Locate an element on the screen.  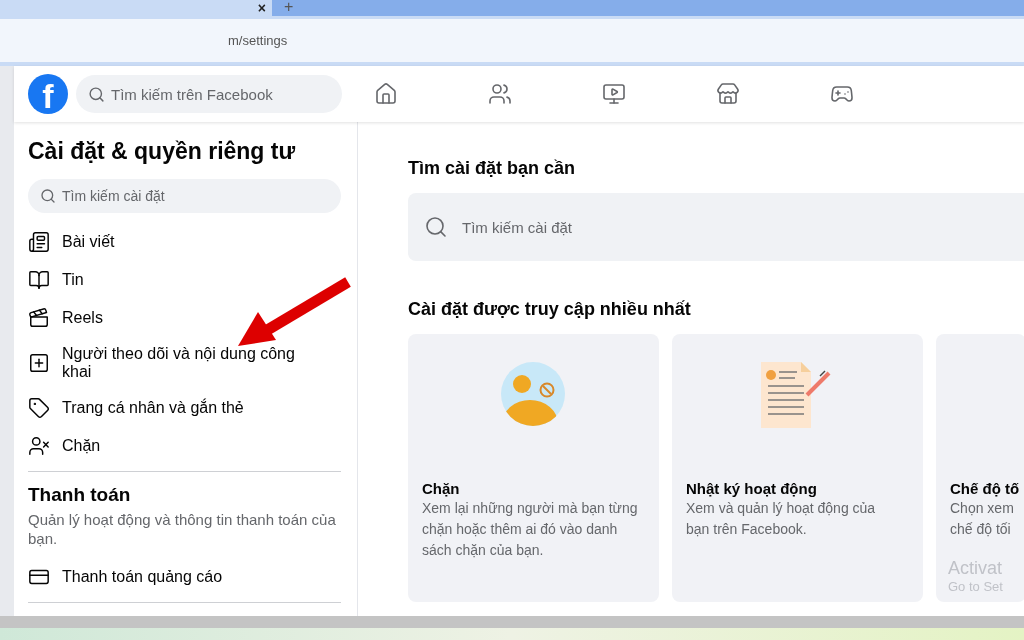
newspaper-icon is located at coordinates (39, 242).